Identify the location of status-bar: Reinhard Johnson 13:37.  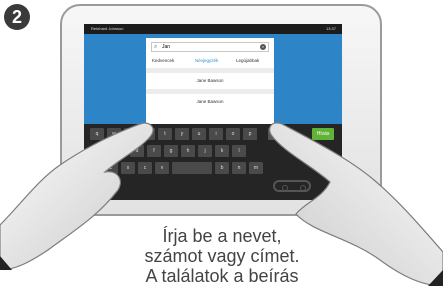
(213, 29).